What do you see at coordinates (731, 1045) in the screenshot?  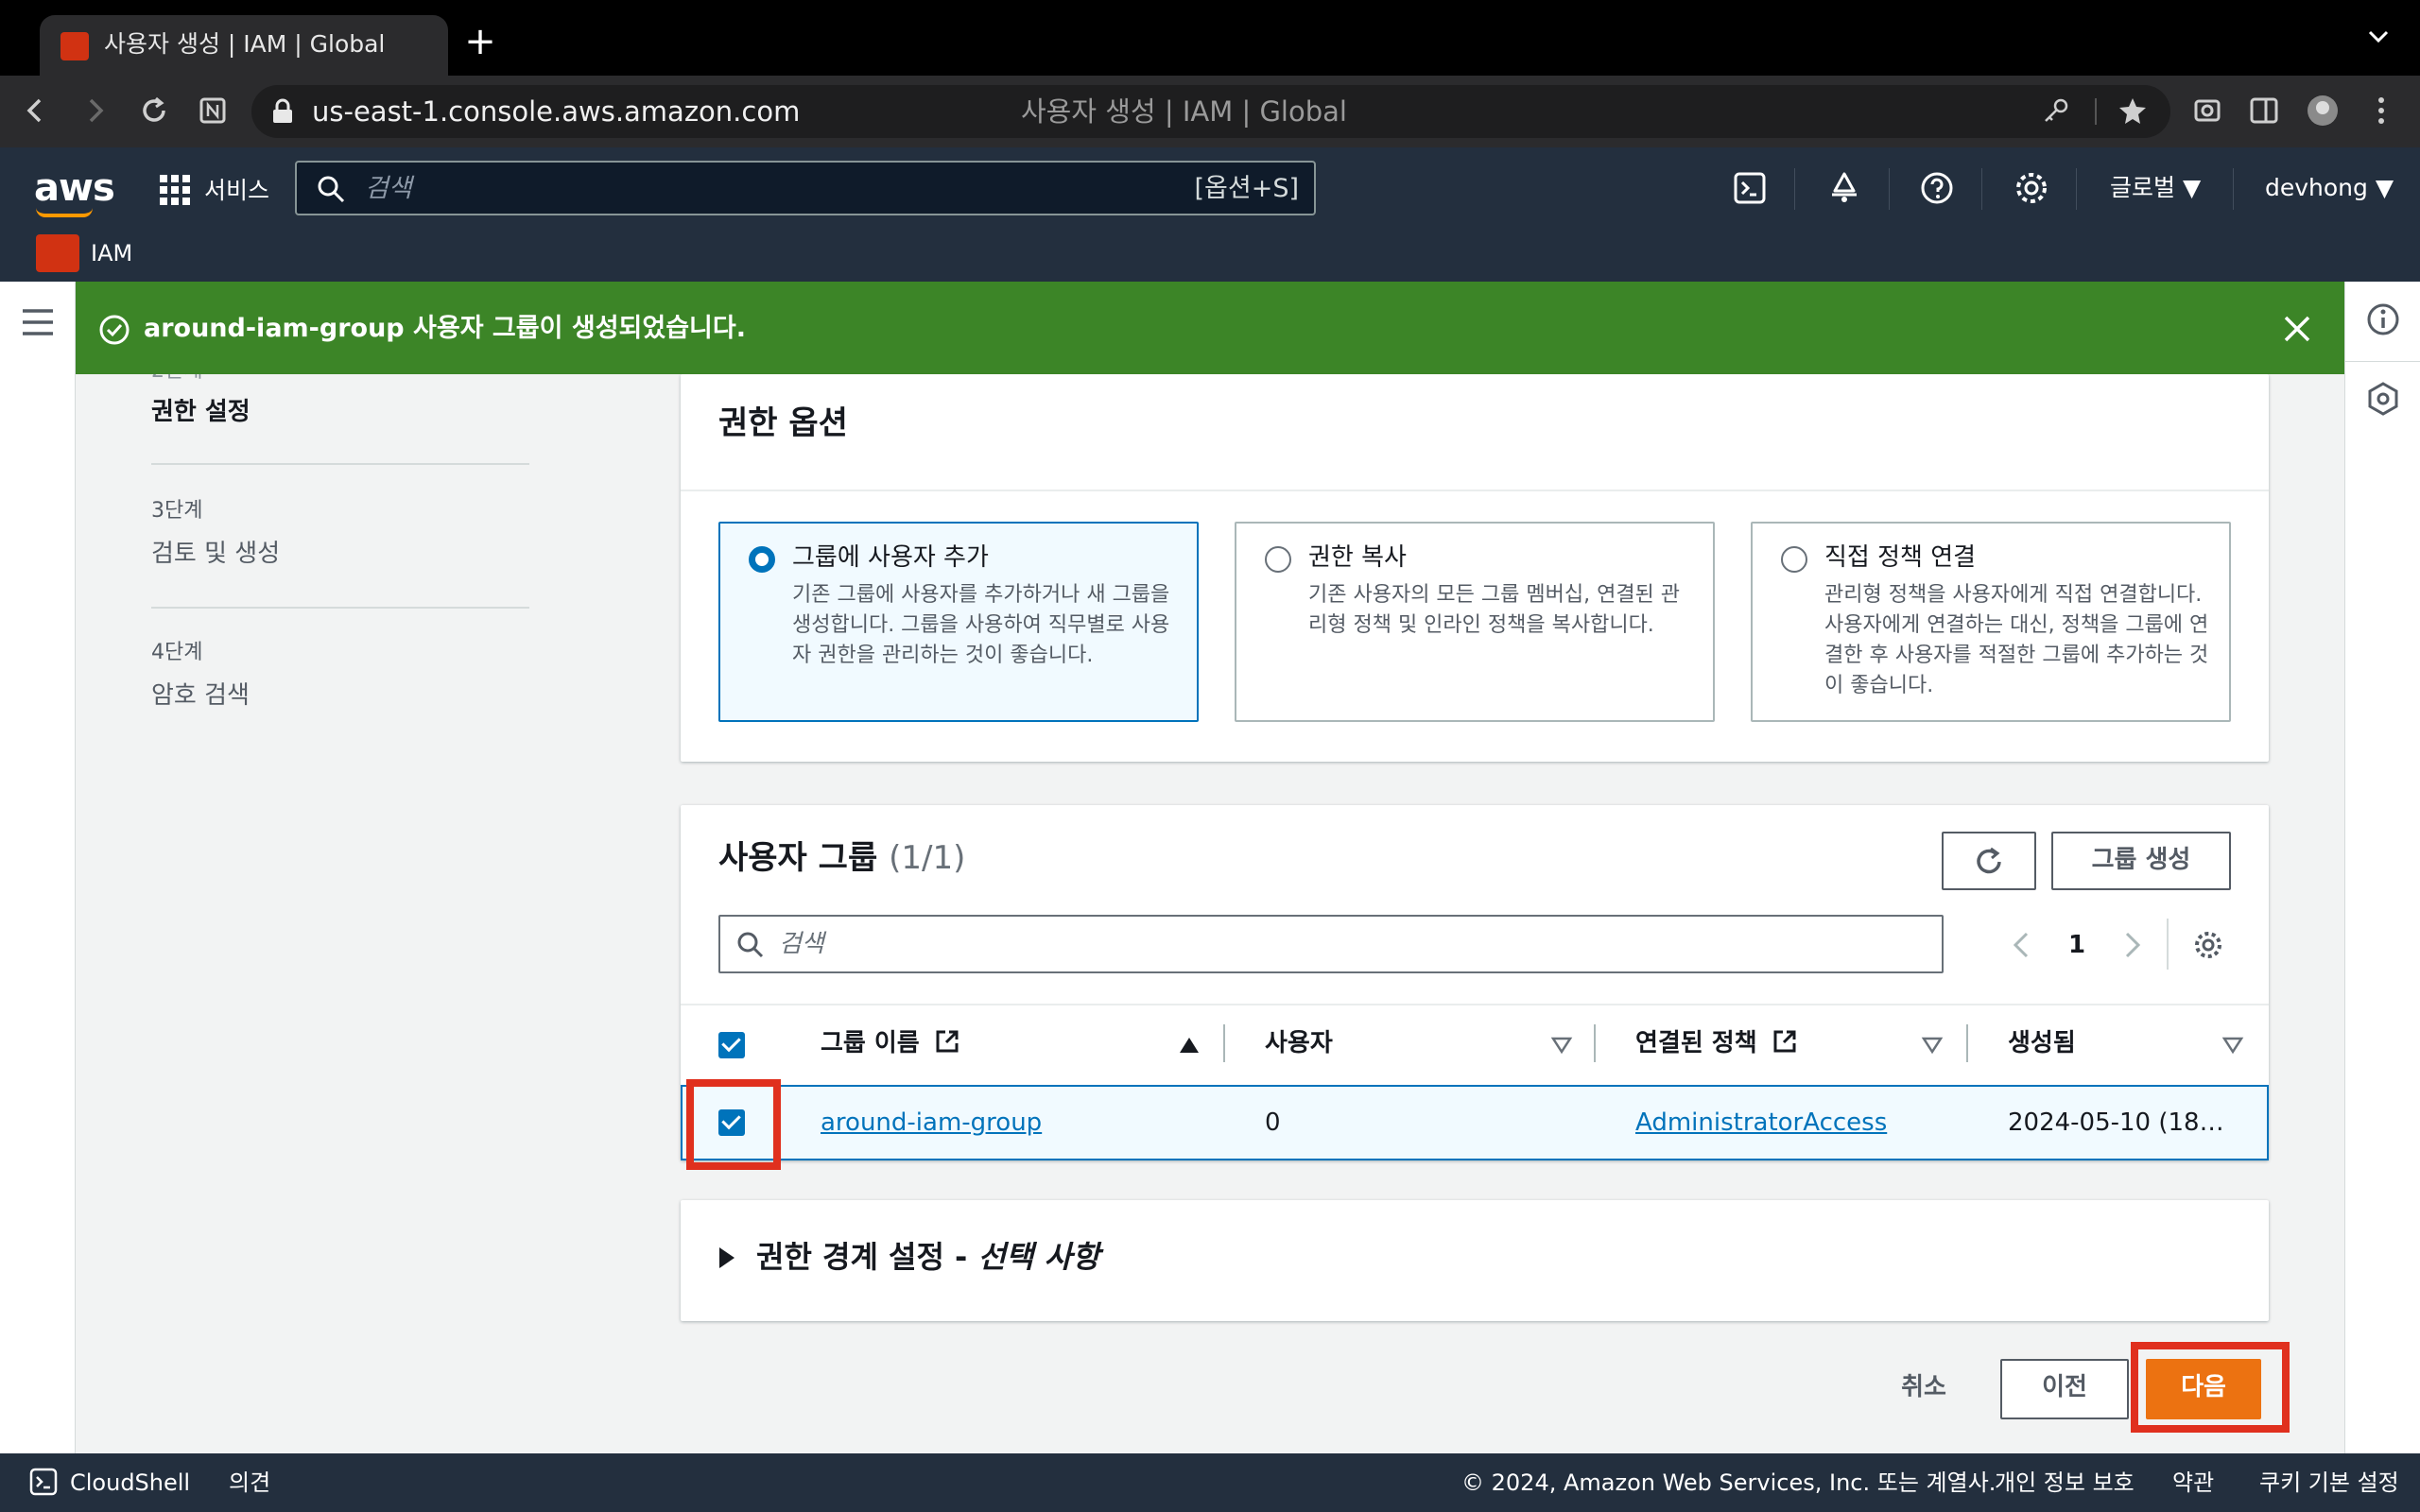 I see `select-all-checkbox` at bounding box center [731, 1045].